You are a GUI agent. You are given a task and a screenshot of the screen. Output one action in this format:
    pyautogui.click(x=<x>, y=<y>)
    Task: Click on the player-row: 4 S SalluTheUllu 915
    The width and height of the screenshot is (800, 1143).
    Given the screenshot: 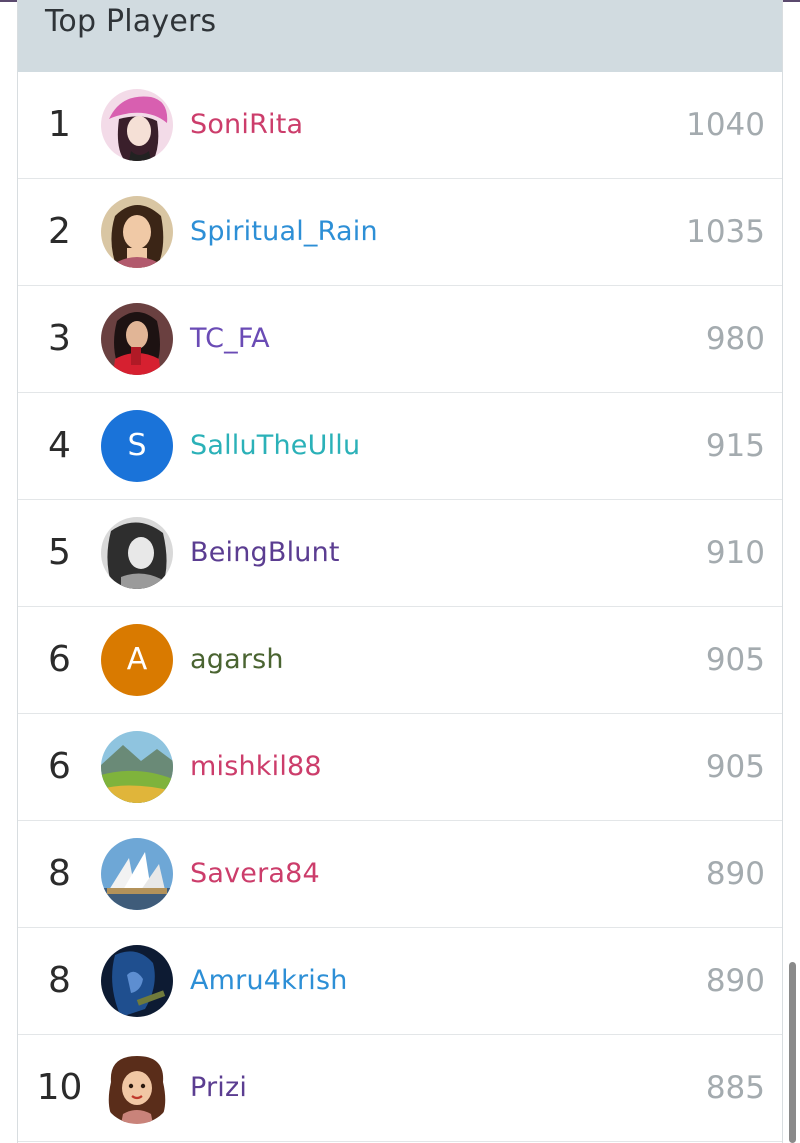 What is the action you would take?
    pyautogui.click(x=400, y=446)
    